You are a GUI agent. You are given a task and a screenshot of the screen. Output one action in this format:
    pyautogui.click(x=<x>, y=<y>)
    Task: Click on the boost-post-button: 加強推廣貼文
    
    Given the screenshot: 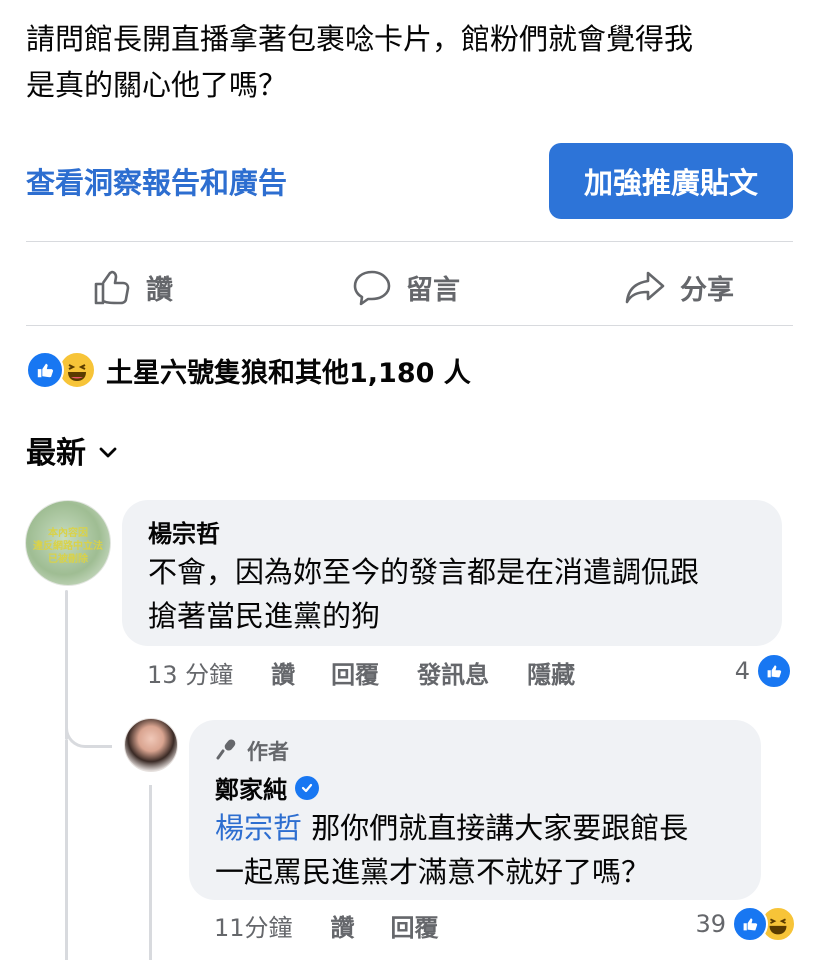 What is the action you would take?
    pyautogui.click(x=671, y=181)
    